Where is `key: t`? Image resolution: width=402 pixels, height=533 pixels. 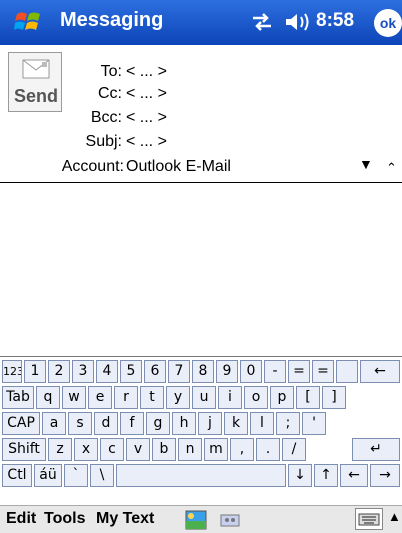
key: t is located at coordinates (152, 397).